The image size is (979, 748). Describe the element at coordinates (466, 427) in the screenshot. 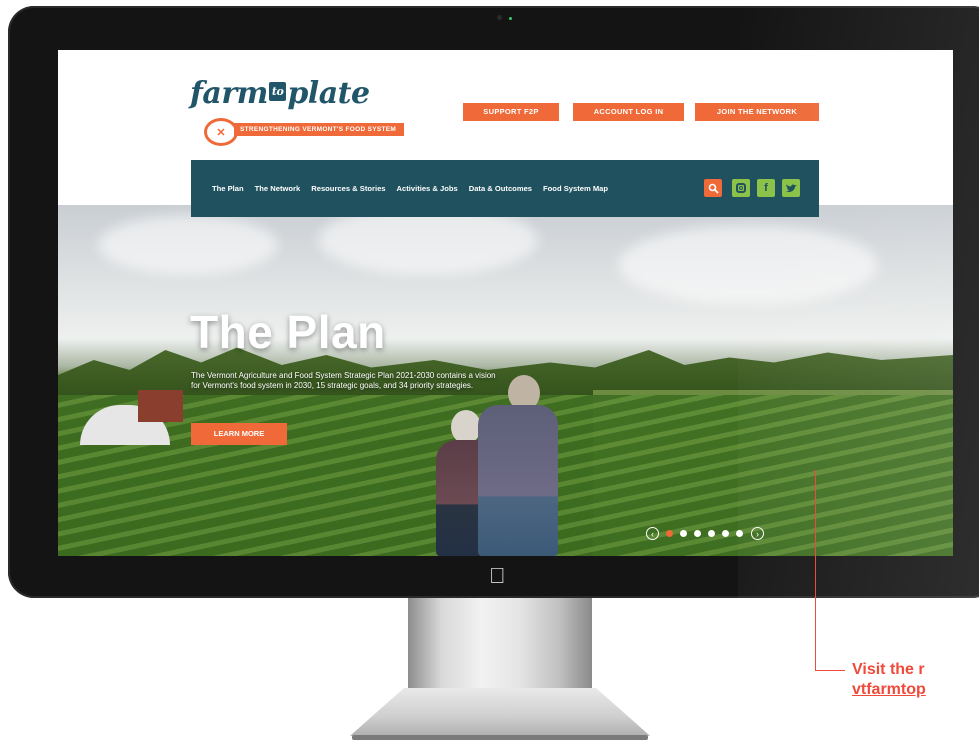

I see `person-head` at that location.